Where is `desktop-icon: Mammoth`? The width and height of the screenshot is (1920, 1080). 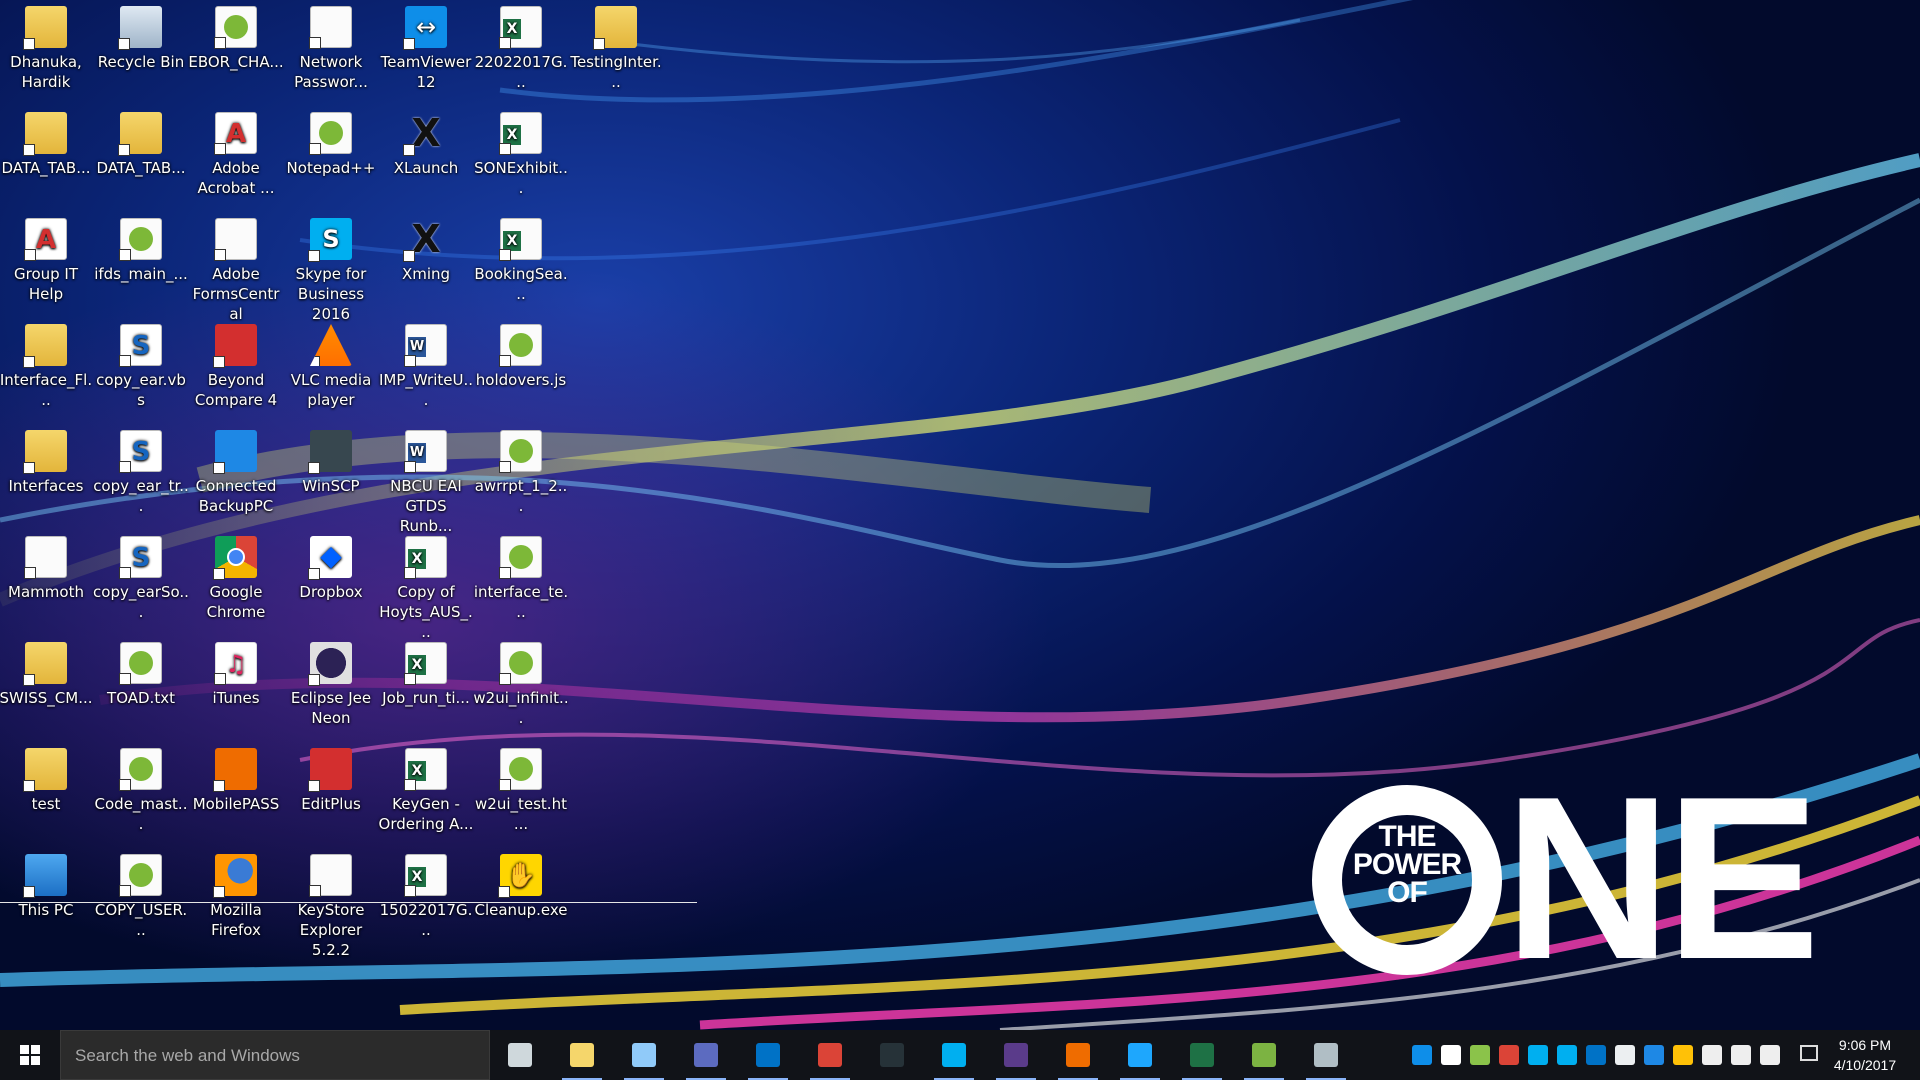 desktop-icon: Mammoth is located at coordinates (46, 566).